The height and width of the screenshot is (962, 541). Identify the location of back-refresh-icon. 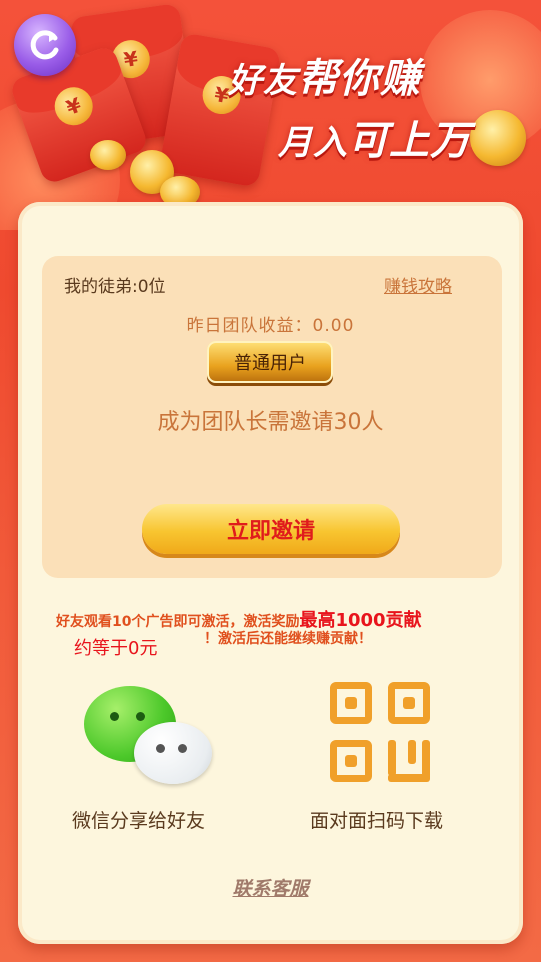
(44, 45).